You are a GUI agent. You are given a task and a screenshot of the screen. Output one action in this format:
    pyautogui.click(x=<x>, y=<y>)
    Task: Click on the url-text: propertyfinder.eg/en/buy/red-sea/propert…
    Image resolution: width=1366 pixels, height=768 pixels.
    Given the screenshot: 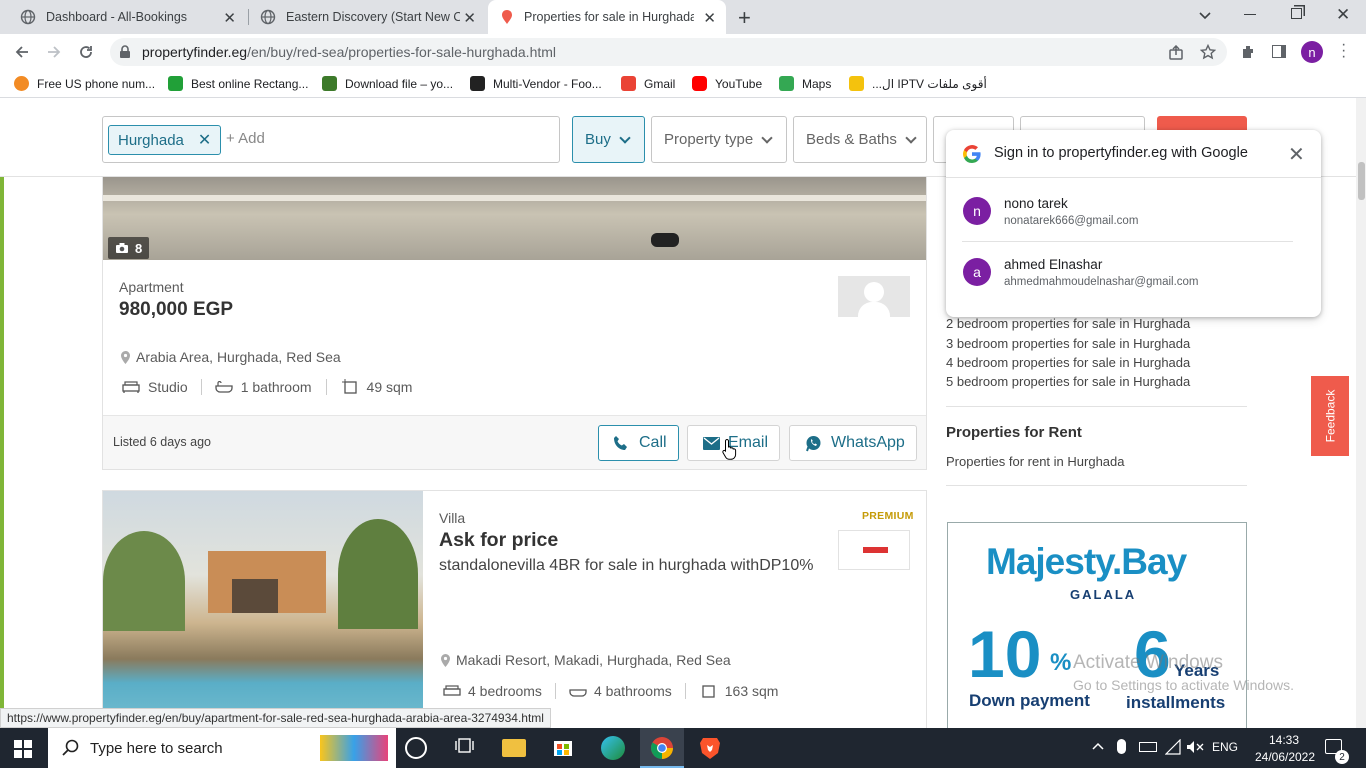 What is the action you would take?
    pyautogui.click(x=349, y=52)
    